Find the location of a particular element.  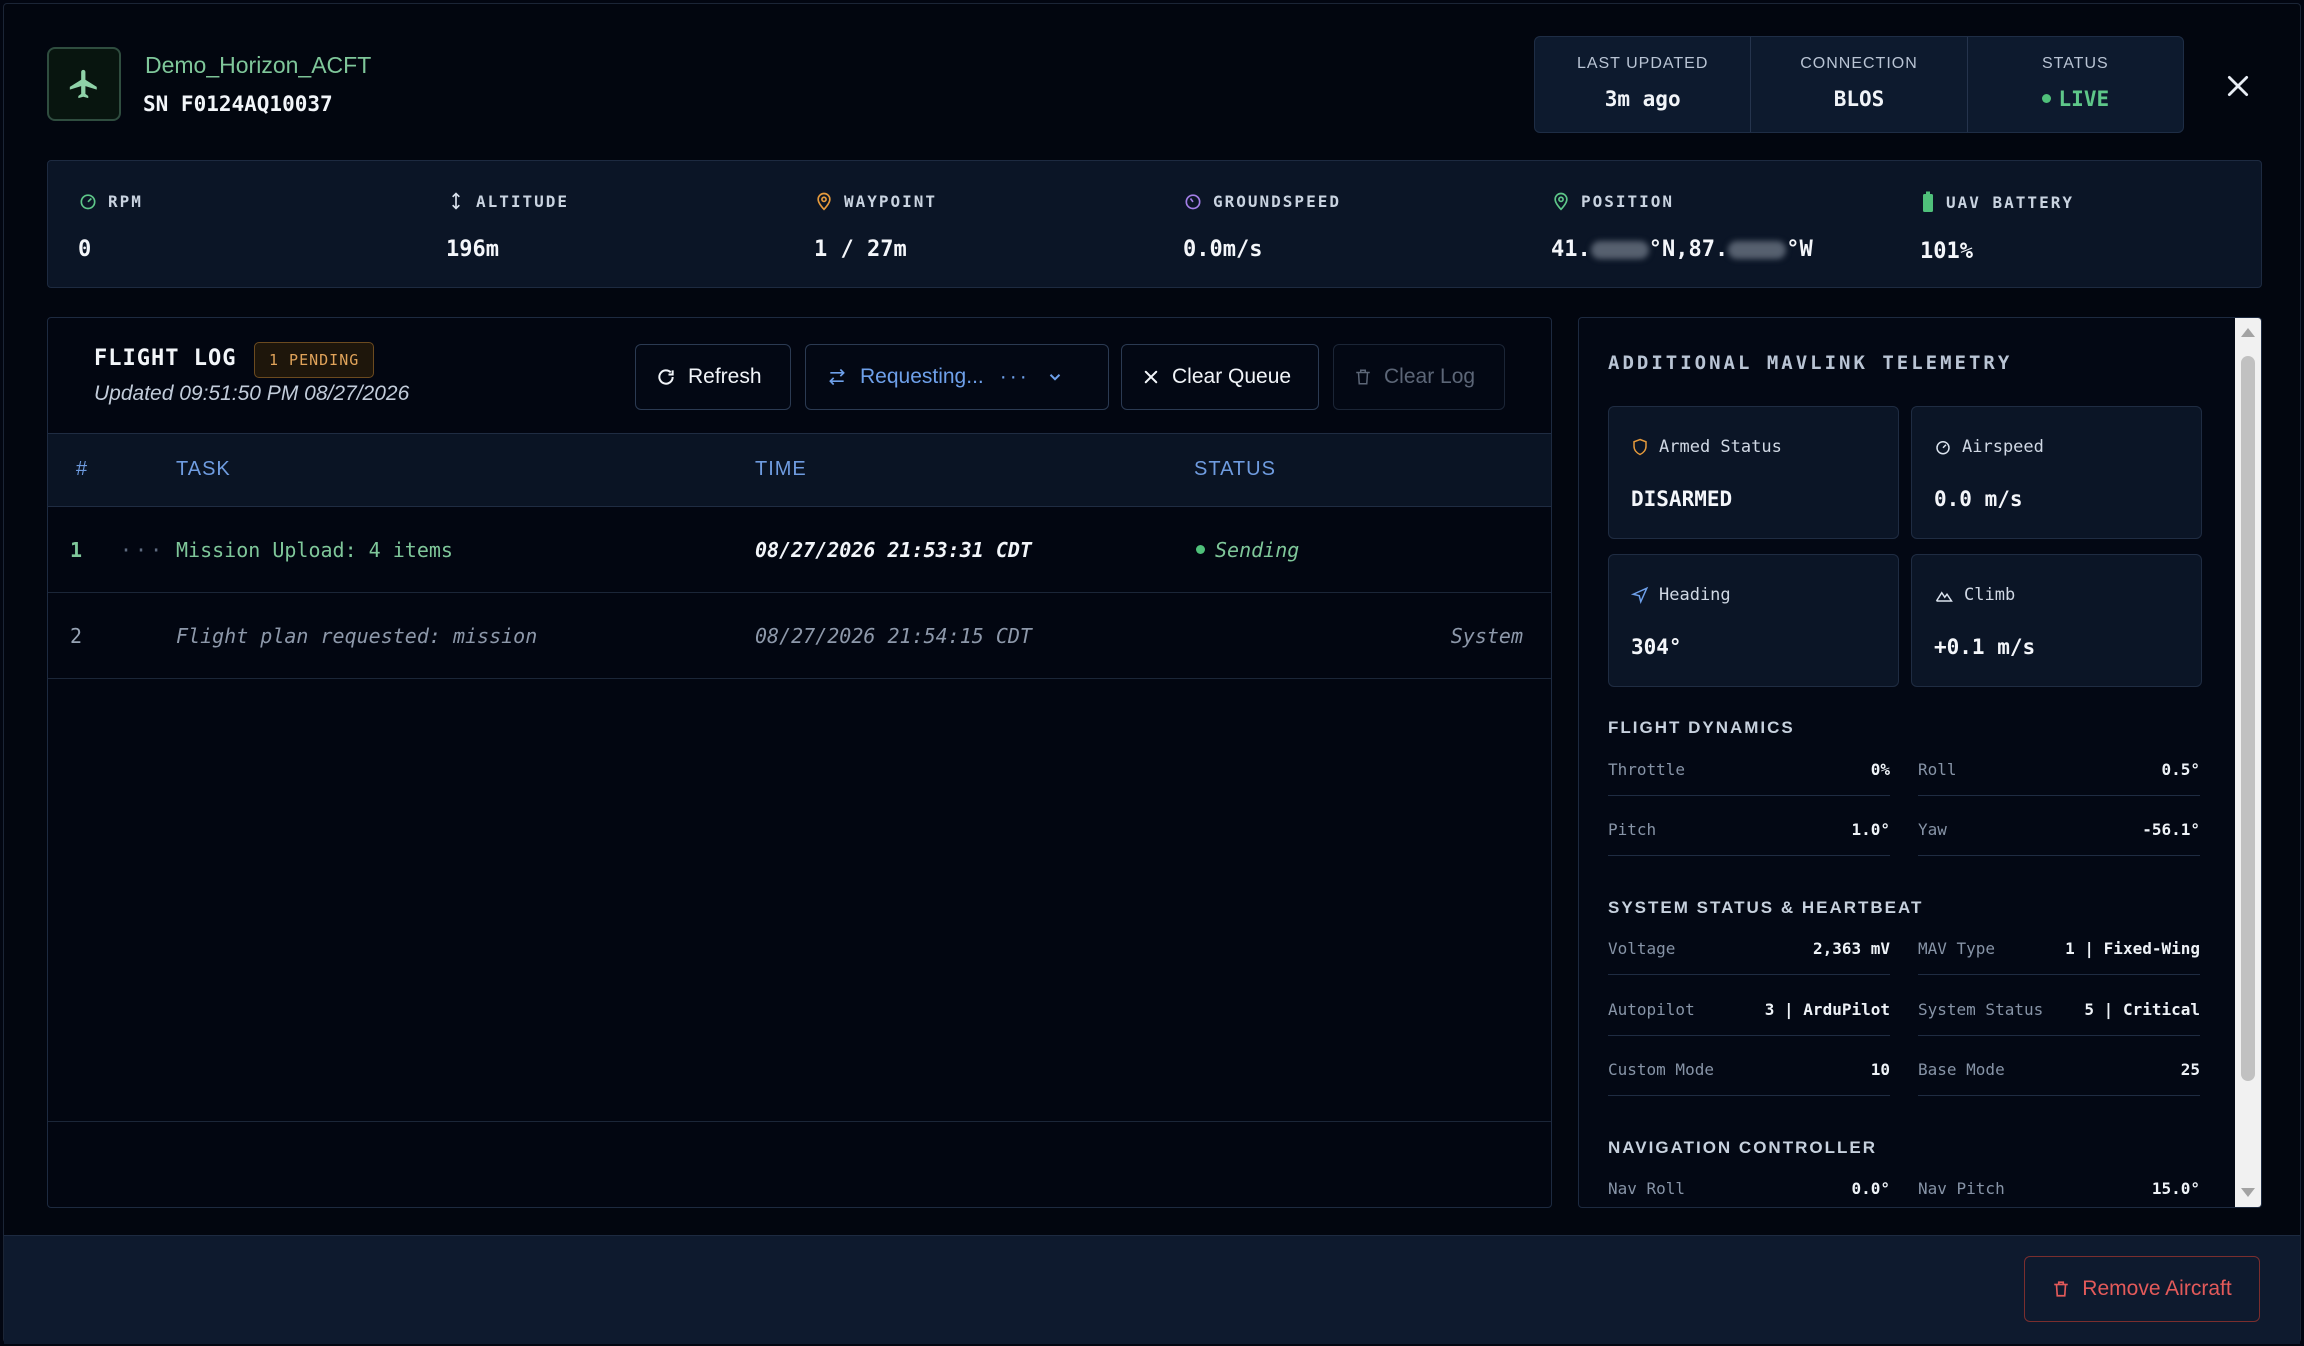

metric-waypoint: WAYPOINT 1 / 27m is located at coordinates (875, 227).